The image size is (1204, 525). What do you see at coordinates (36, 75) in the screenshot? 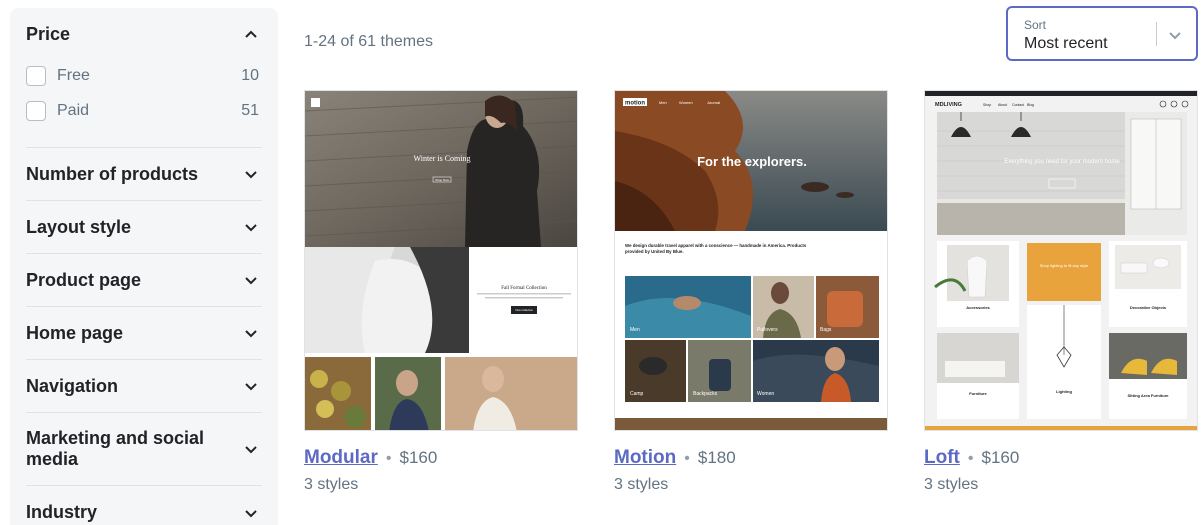
I see `free-checkbox` at bounding box center [36, 75].